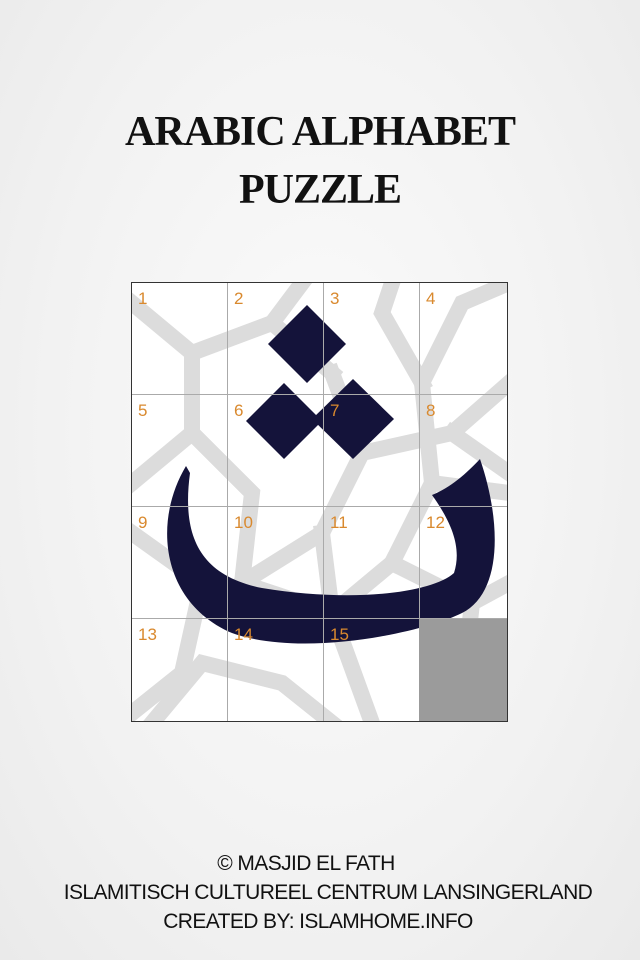 The width and height of the screenshot is (640, 960). What do you see at coordinates (431, 298) in the screenshot?
I see `tile-number: 4` at bounding box center [431, 298].